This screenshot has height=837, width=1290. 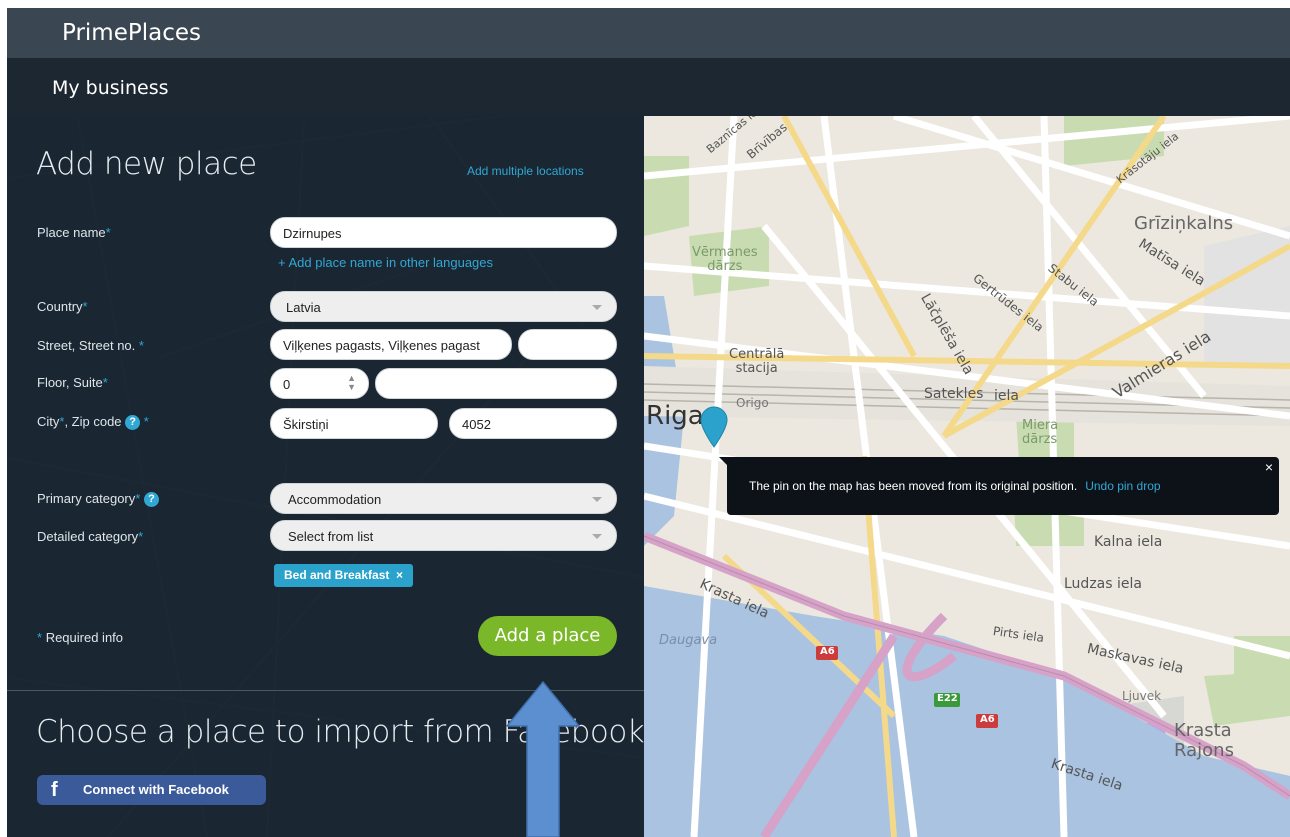 What do you see at coordinates (1128, 542) in the screenshot?
I see `map-label-kalna: Kalna iela` at bounding box center [1128, 542].